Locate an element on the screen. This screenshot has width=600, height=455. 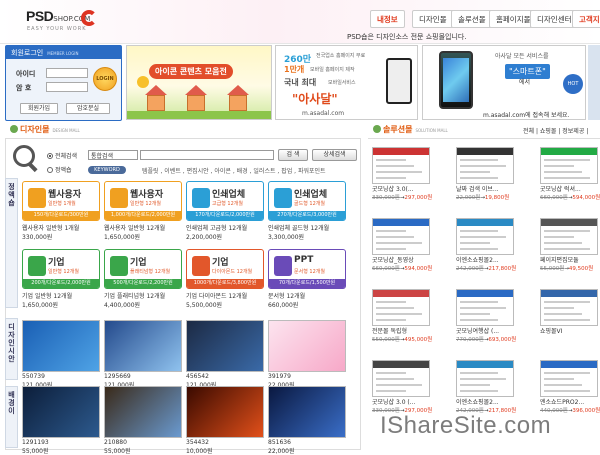
nav-design-mall: 디자인몰 is located at coordinates (433, 19).